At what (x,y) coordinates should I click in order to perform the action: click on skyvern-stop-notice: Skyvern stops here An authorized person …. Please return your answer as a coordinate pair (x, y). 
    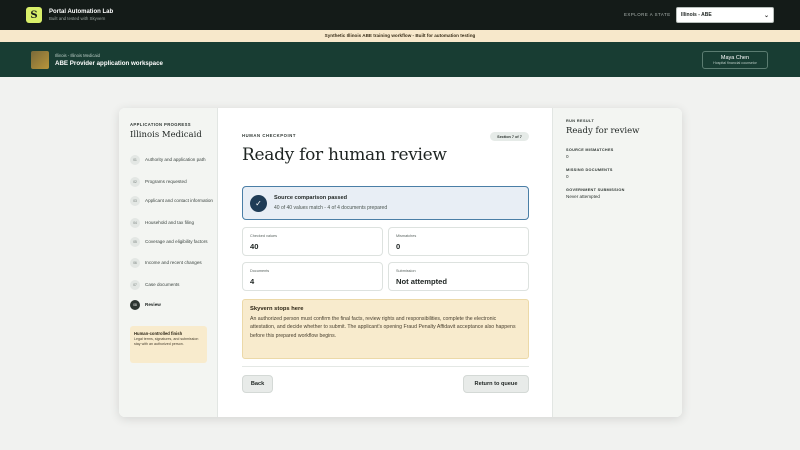
    Looking at the image, I should click on (385, 329).